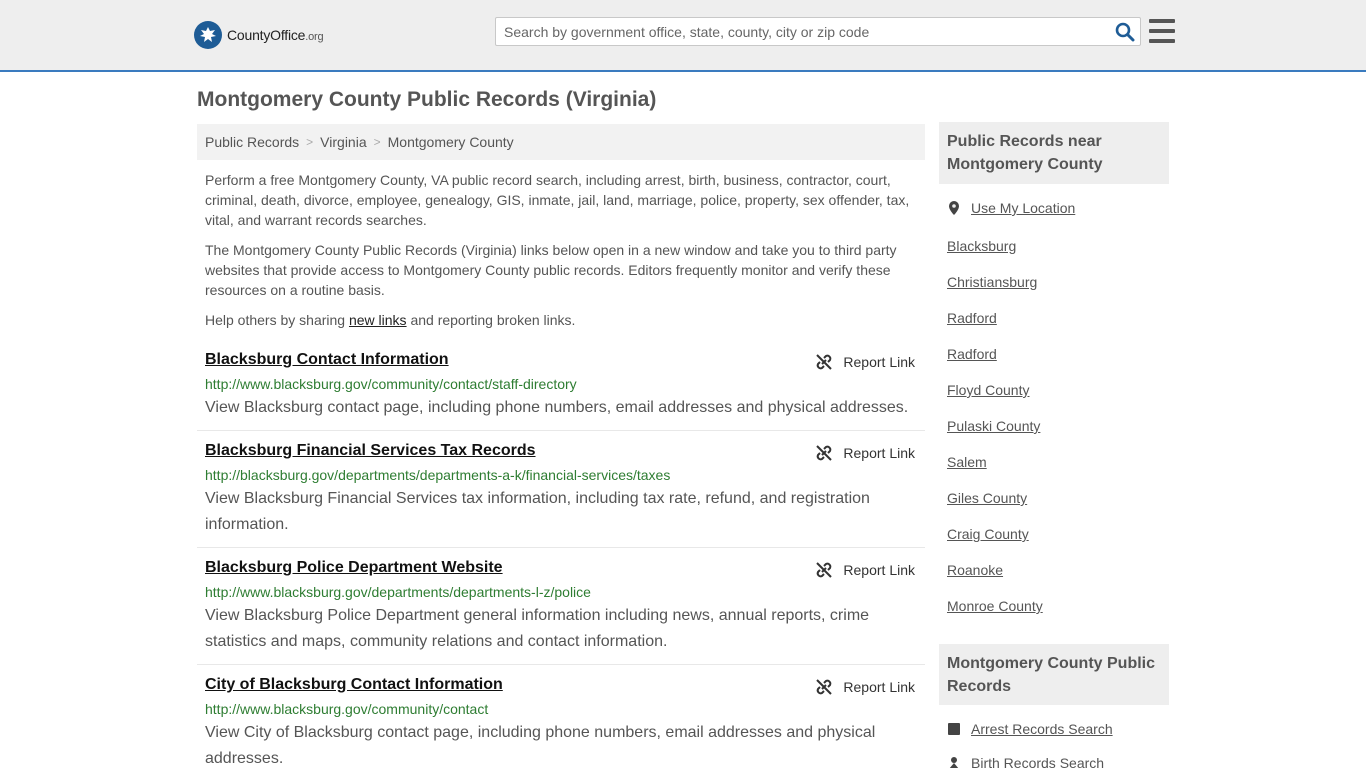 This screenshot has height=768, width=1366. Describe the element at coordinates (954, 762) in the screenshot. I see `birth-records-icon` at that location.